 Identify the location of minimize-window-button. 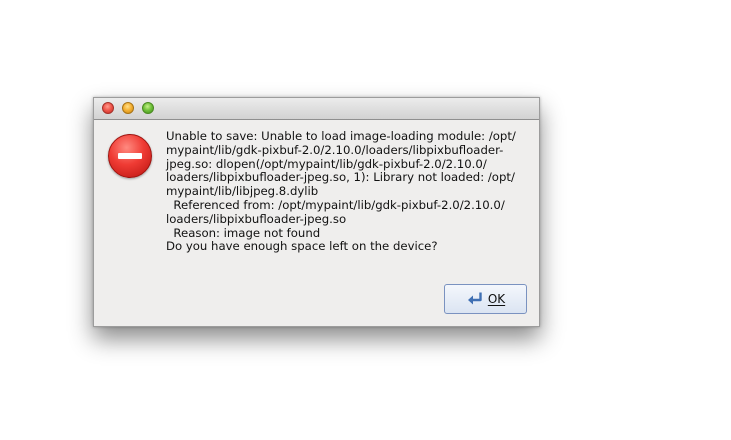
(128, 108).